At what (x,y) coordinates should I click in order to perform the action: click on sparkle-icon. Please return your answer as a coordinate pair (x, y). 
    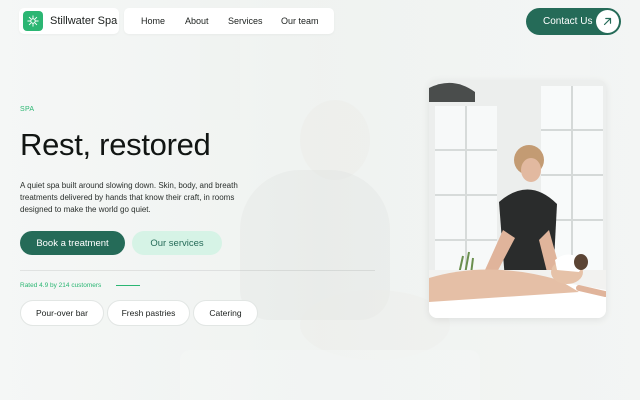
    Looking at the image, I should click on (33, 21).